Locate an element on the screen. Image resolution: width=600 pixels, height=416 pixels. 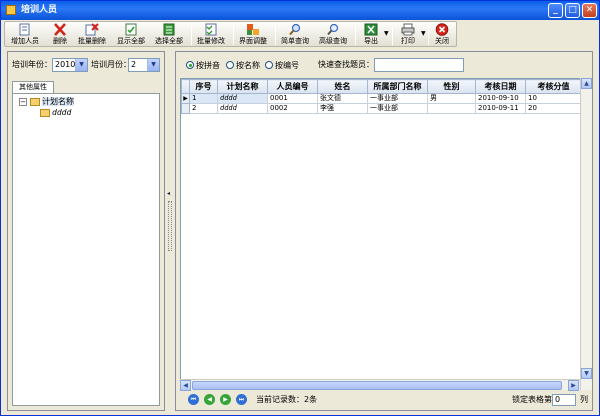
layout-adjust-icon is located at coordinates (253, 29).